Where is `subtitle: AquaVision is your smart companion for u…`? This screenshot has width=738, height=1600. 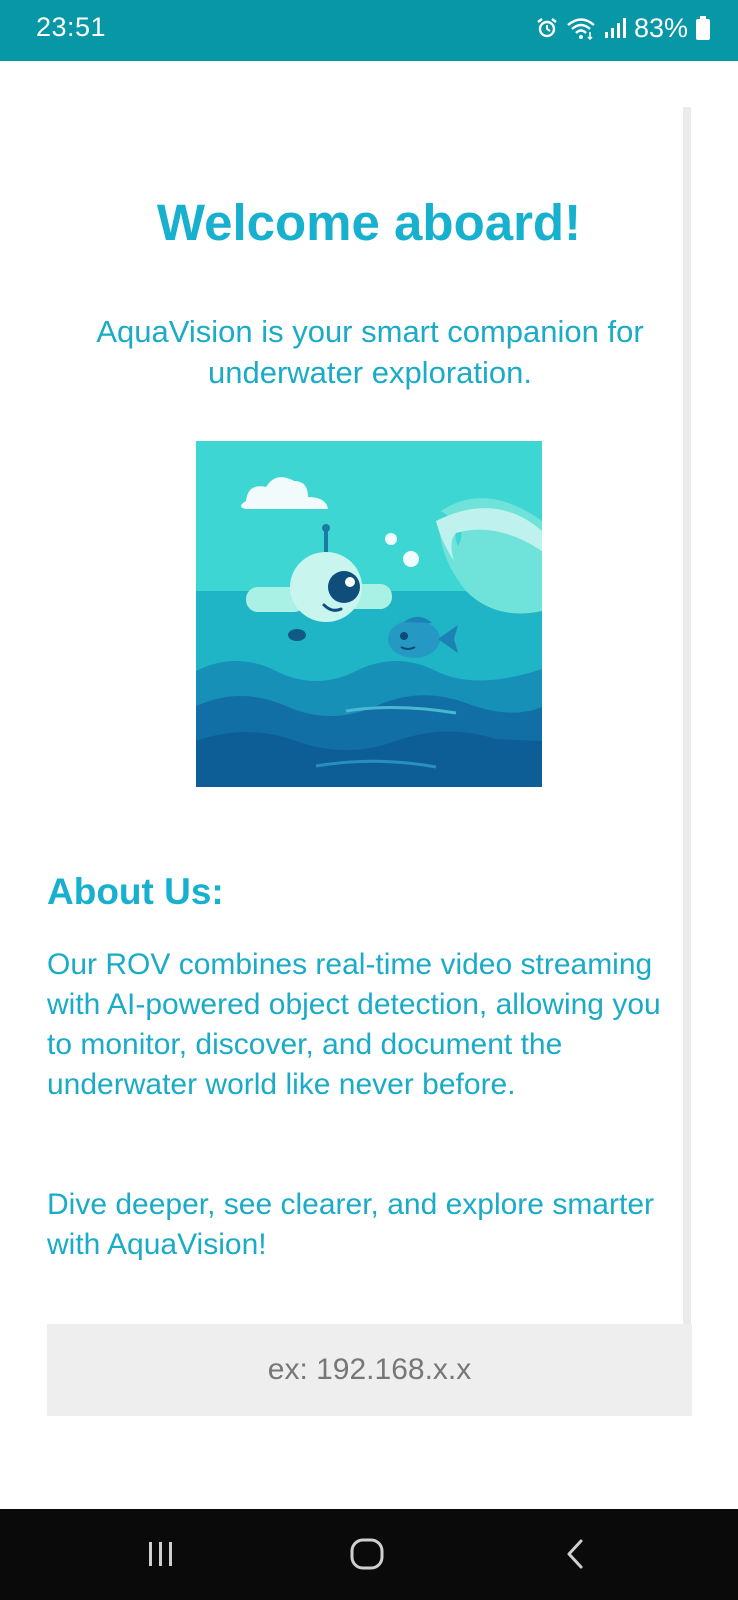
subtitle: AquaVision is your smart companion for u… is located at coordinates (370, 352).